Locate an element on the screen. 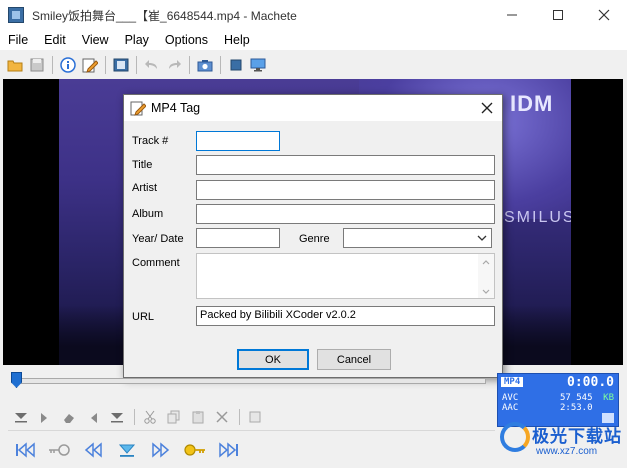 The width and height of the screenshot is (627, 468). select-all-button is located at coordinates (255, 417).